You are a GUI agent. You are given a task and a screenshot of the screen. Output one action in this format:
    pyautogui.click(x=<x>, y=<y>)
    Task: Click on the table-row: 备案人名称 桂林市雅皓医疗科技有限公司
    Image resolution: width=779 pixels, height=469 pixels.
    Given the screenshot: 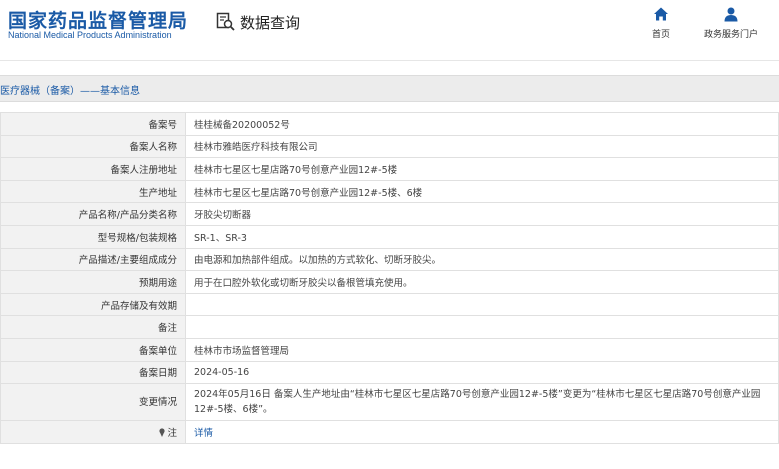 What is the action you would take?
    pyautogui.click(x=389, y=146)
    